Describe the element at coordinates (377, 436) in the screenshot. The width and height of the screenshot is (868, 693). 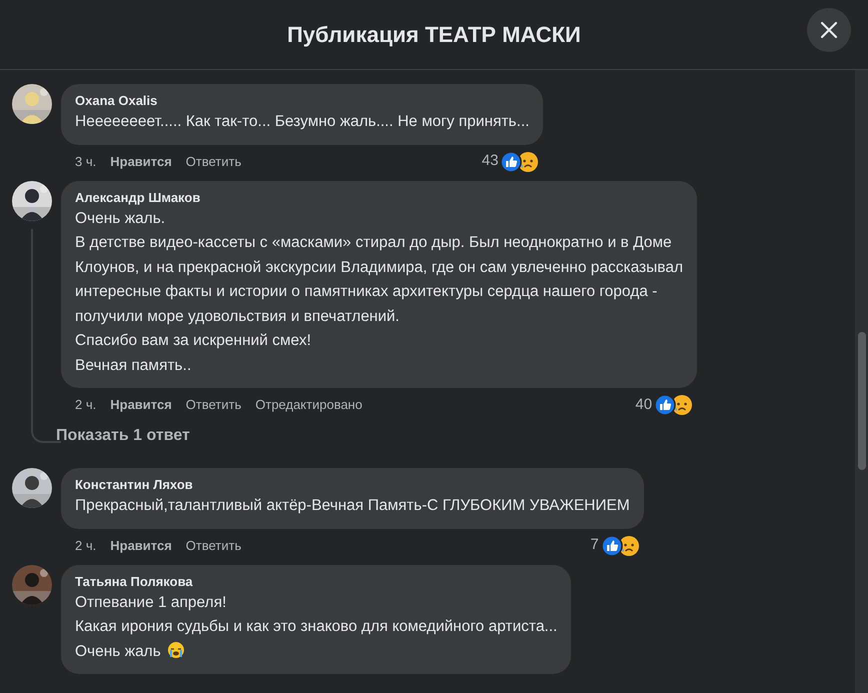
I see `show-replies-link: Показать 1 ответ` at that location.